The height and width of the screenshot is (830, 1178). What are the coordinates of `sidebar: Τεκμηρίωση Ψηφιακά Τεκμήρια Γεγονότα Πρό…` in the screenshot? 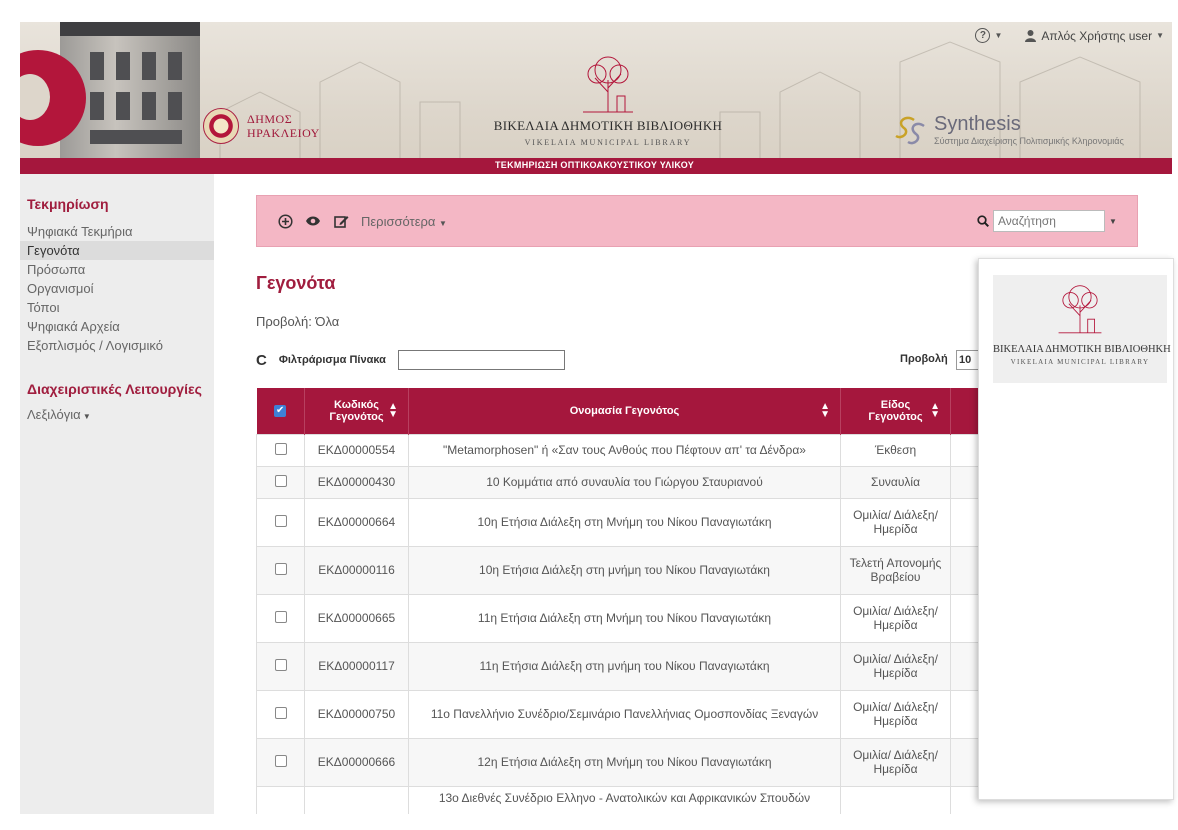 It's located at (117, 494).